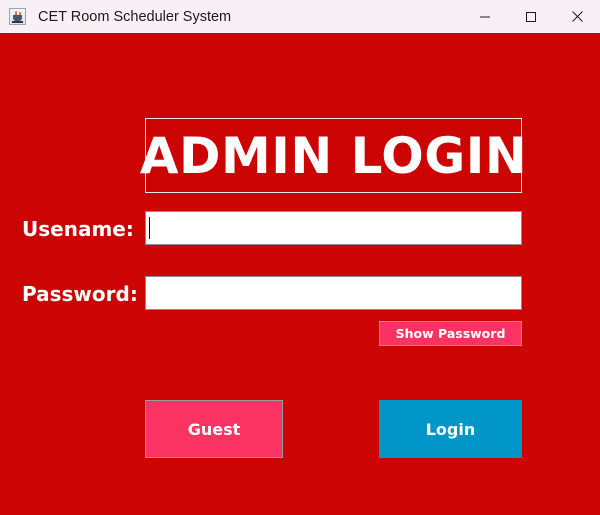 This screenshot has height=515, width=600. Describe the element at coordinates (214, 429) in the screenshot. I see `guest-button: Guest` at that location.